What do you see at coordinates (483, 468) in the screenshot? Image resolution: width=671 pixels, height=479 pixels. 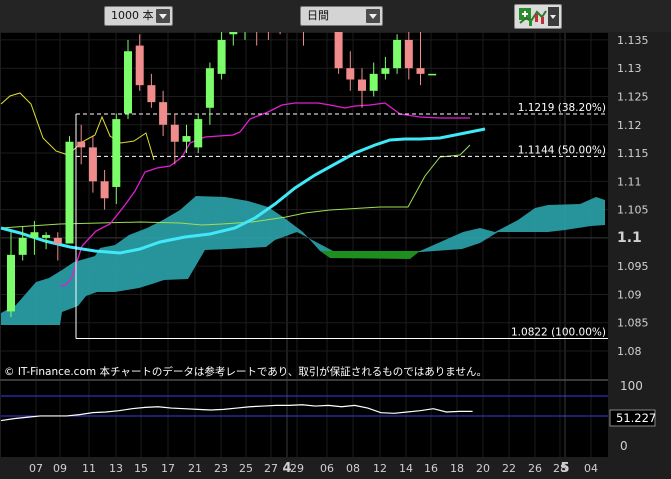 I see `x-tick-label: 20` at bounding box center [483, 468].